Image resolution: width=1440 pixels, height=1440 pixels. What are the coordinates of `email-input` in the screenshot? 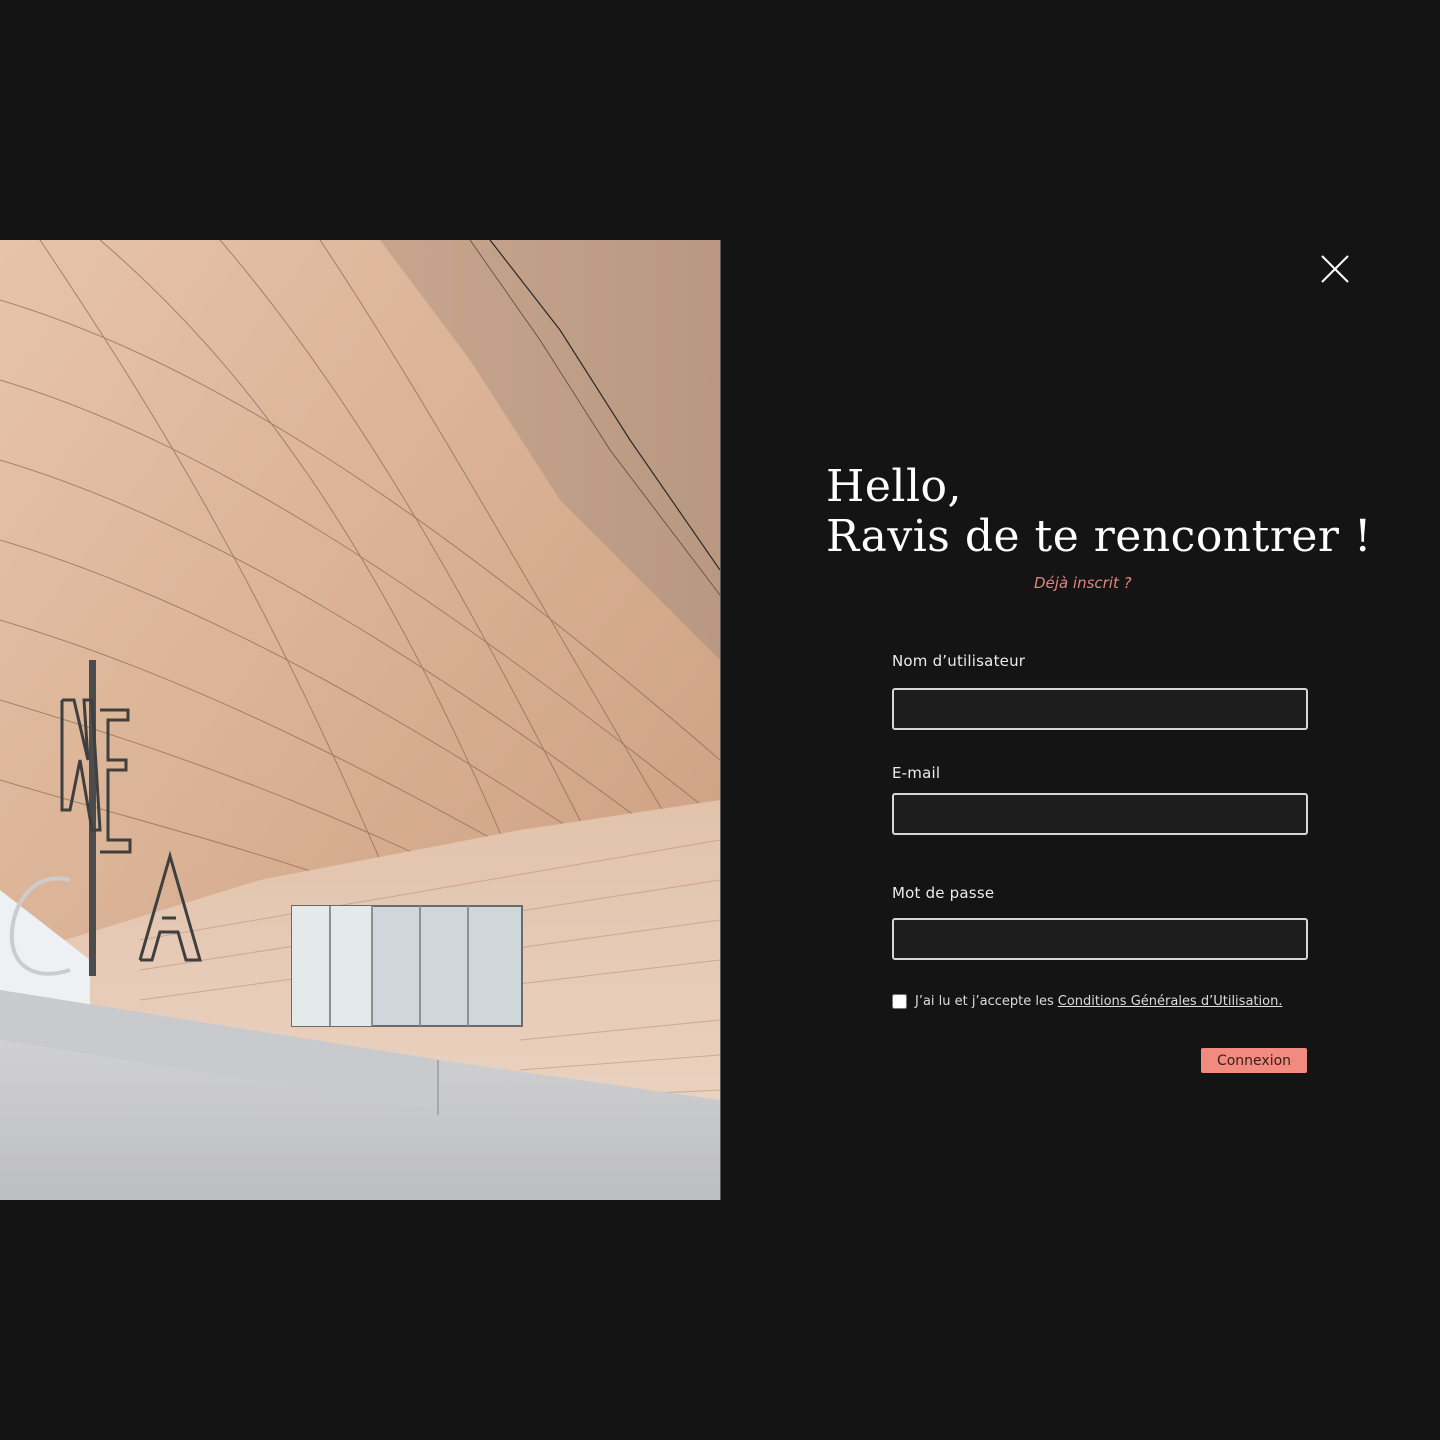 It's located at (1100, 814).